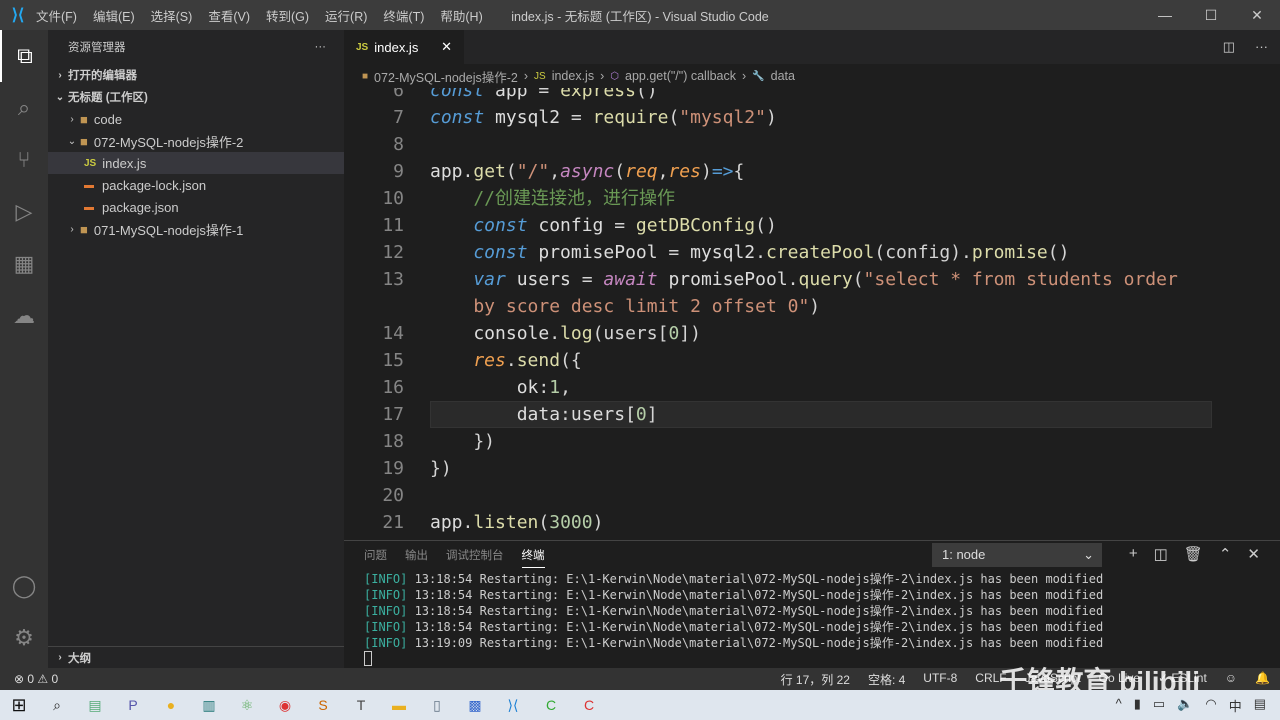 Image resolution: width=1280 pixels, height=720 pixels. What do you see at coordinates (361, 705) in the screenshot?
I see `typora-icon: T` at bounding box center [361, 705].